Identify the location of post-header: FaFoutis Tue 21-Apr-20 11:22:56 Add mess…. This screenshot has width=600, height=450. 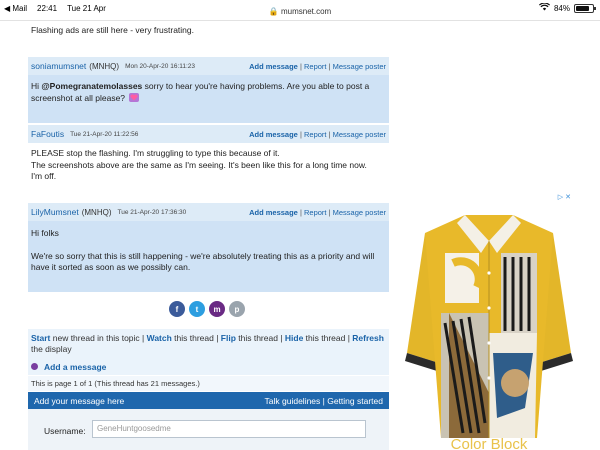
(208, 134).